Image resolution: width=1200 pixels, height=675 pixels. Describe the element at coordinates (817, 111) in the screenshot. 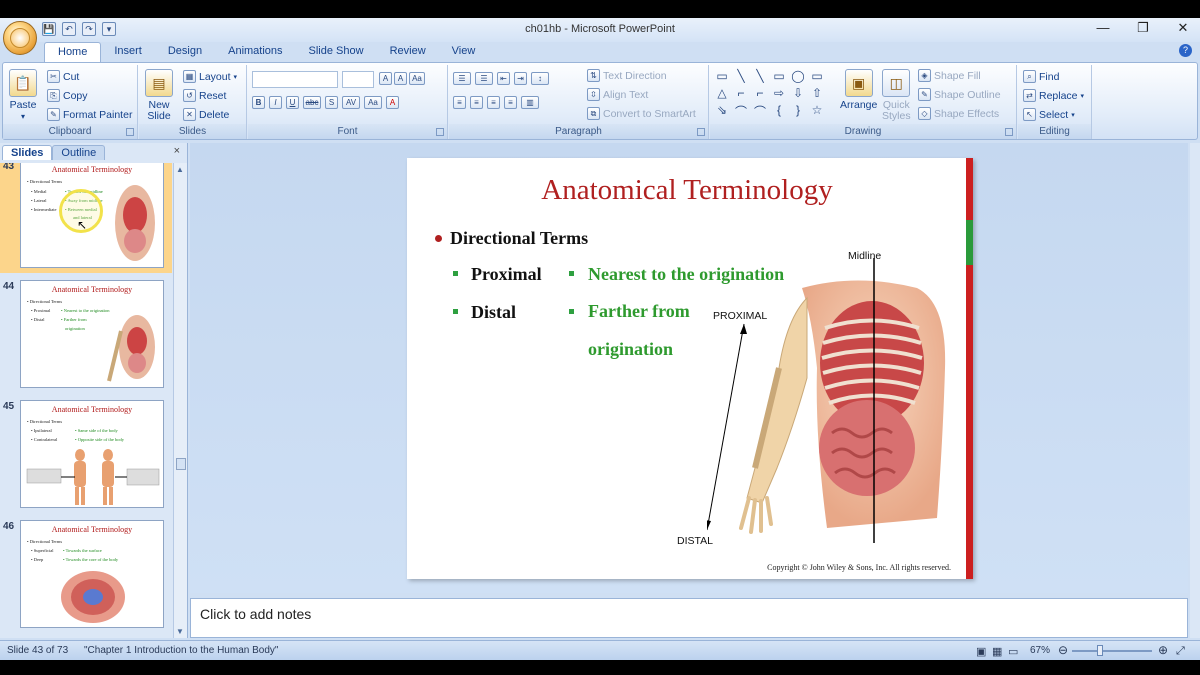

I see `shape-option-icon: ☆` at that location.